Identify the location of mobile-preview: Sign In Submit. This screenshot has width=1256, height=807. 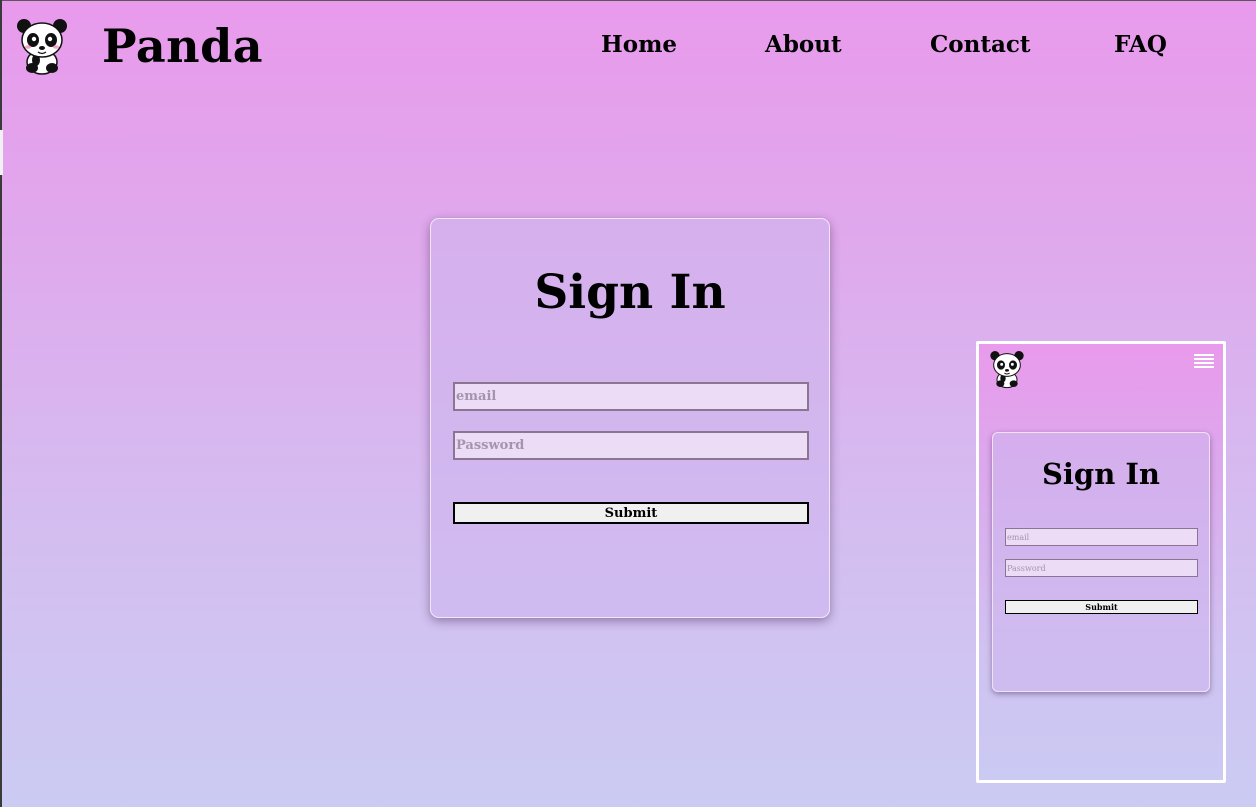
(1101, 562).